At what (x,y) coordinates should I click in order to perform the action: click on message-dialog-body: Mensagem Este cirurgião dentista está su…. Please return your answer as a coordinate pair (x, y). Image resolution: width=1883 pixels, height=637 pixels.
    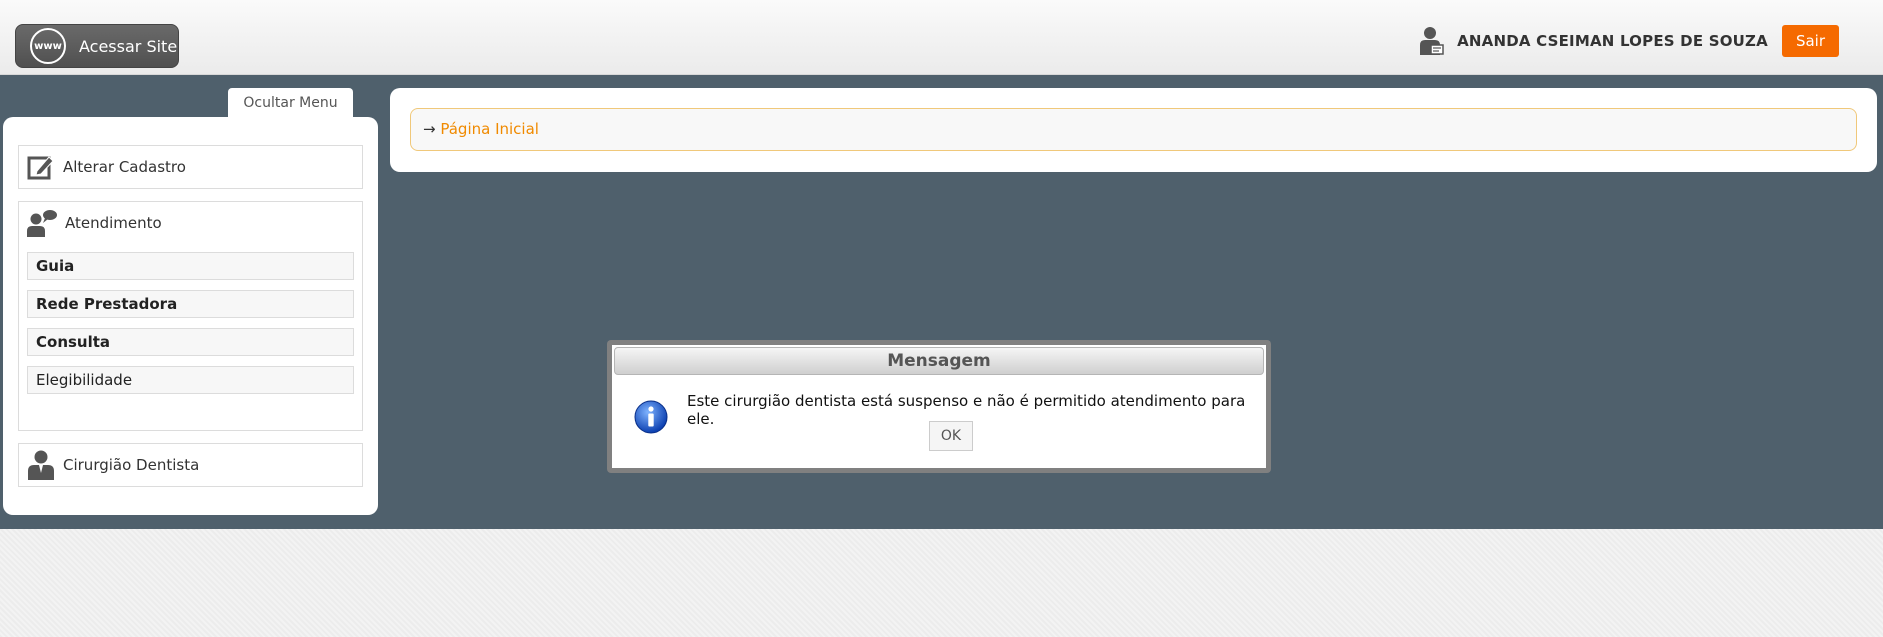
    Looking at the image, I should click on (939, 406).